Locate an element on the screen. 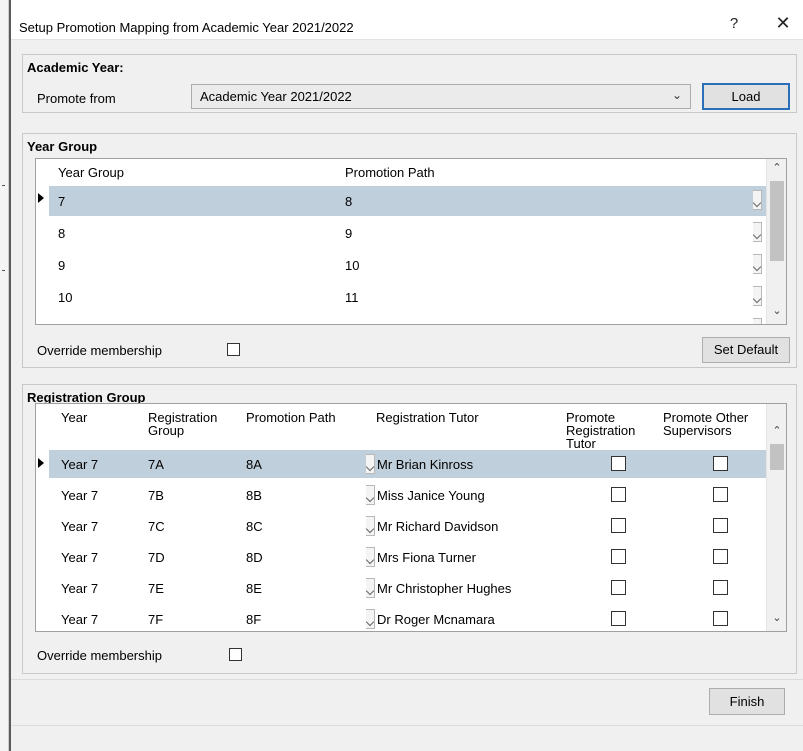  column-header-year-group: Year Group is located at coordinates (91, 172).